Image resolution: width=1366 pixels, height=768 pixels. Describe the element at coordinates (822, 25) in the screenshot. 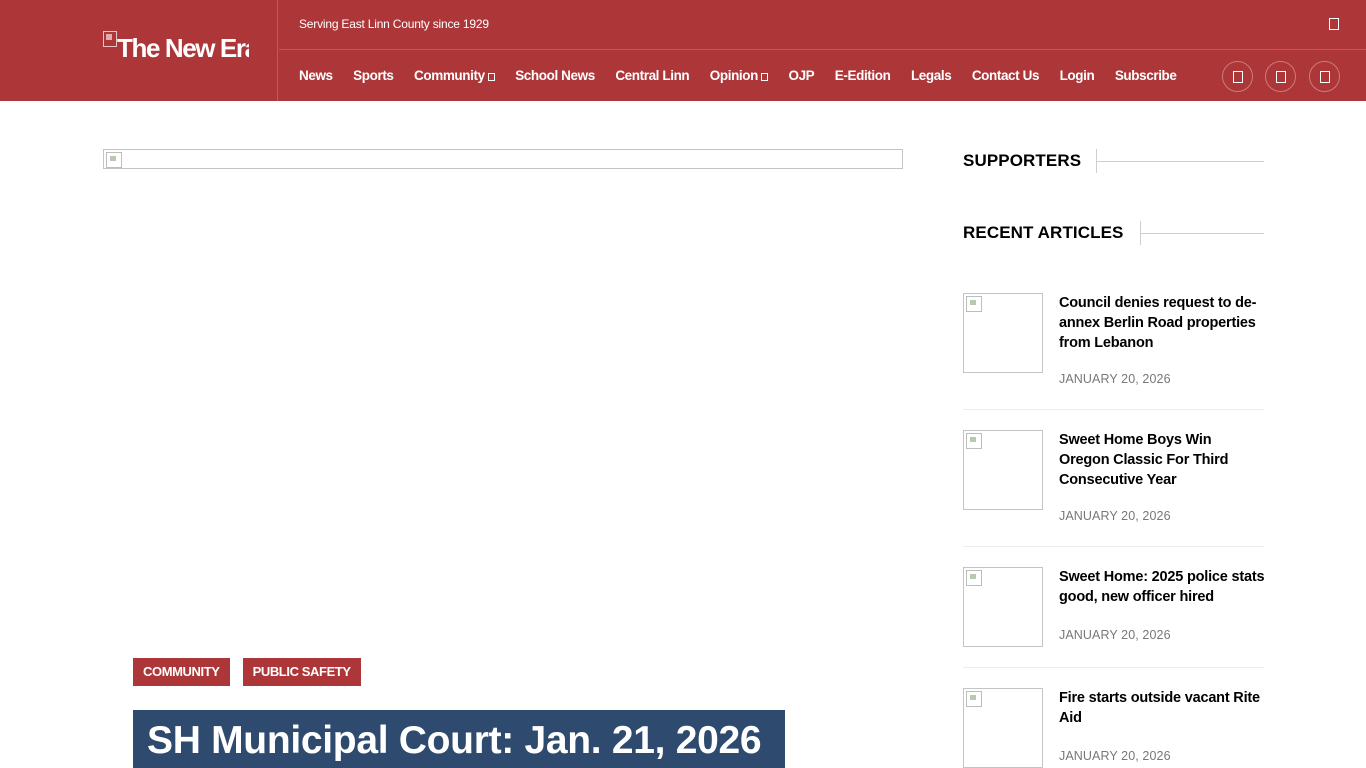

I see `top-bar: Serving East Linn County since 1929` at that location.